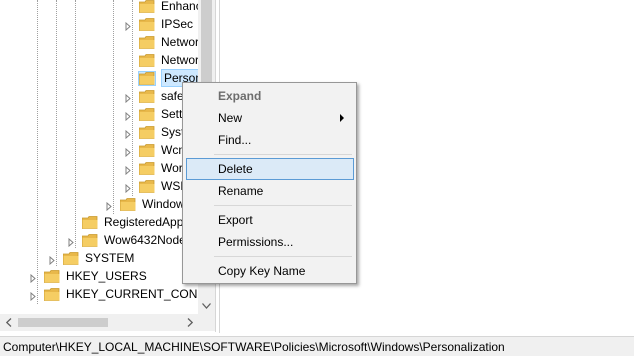 The image size is (634, 356). I want to click on tree-item-windows: Window, so click(145, 204).